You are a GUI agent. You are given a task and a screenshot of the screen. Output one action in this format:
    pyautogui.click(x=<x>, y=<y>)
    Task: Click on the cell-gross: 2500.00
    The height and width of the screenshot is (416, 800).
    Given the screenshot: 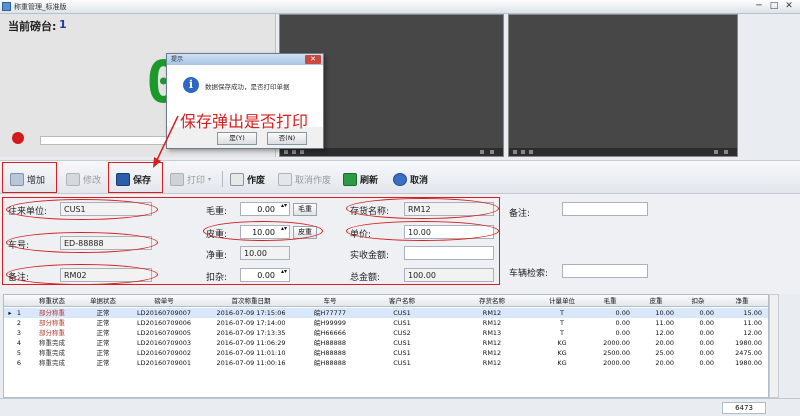 What is the action you would take?
    pyautogui.click(x=616, y=353)
    